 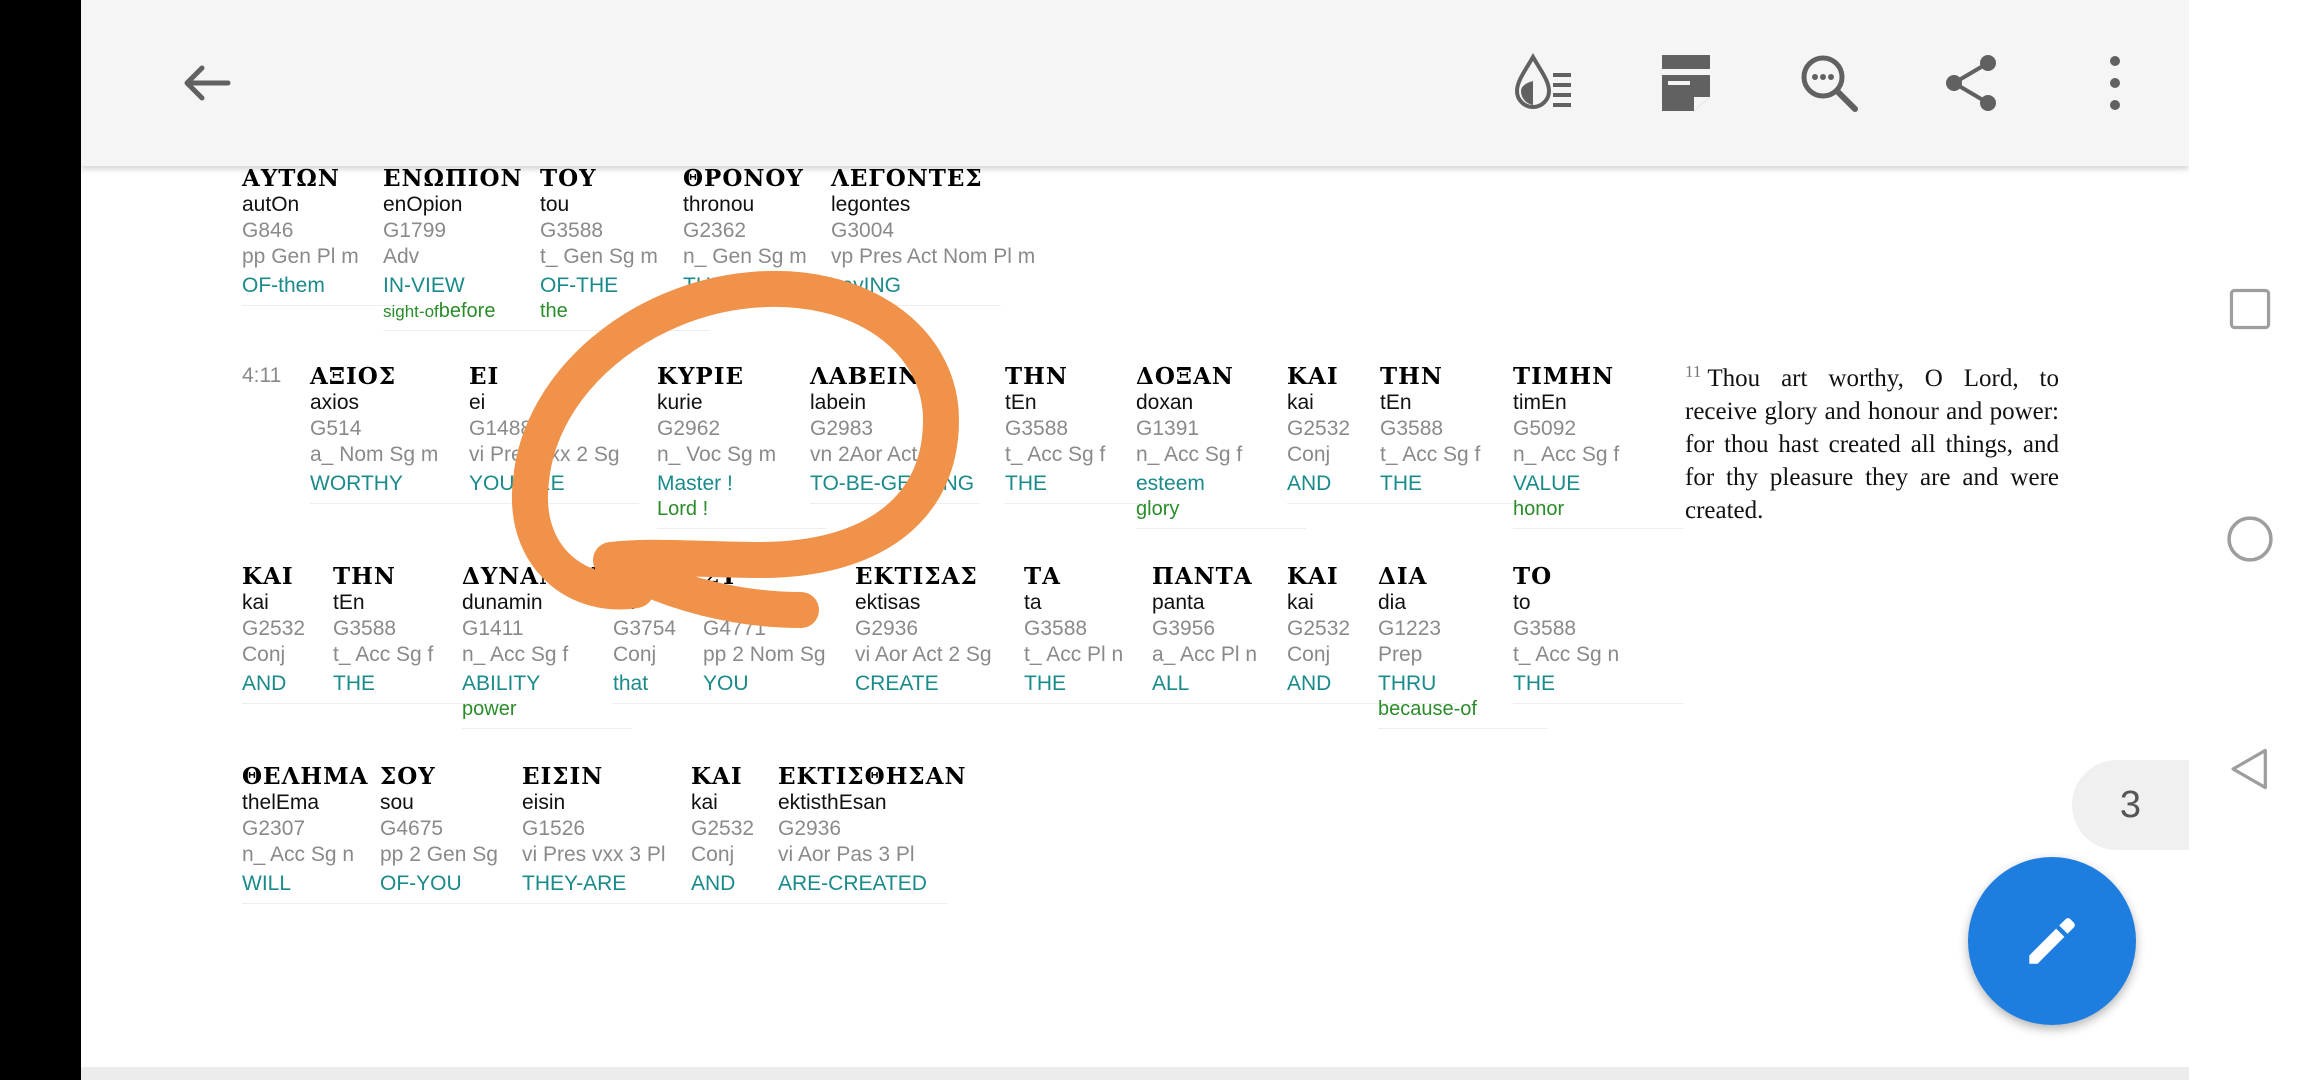 What do you see at coordinates (1221, 446) in the screenshot?
I see `word-cell: ΔΟΞΑΝ doxan G1391 n_ Acc Sg f esteem glory` at bounding box center [1221, 446].